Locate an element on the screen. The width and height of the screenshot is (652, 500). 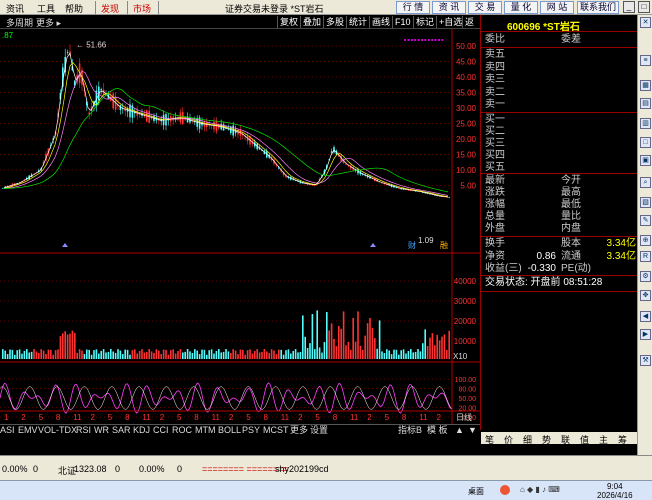
list-icon: ≡ is located at coordinates (645, 60).